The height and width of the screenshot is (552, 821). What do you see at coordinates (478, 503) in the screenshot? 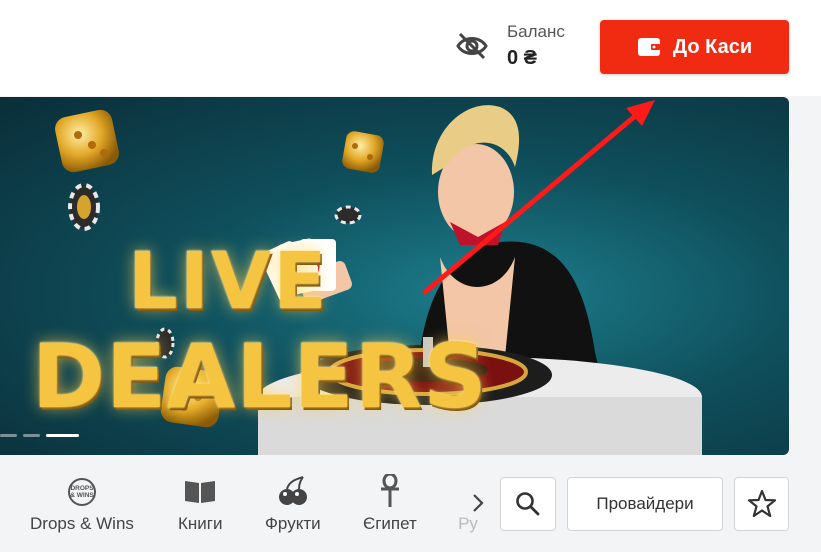
I see `chevron-right-icon` at bounding box center [478, 503].